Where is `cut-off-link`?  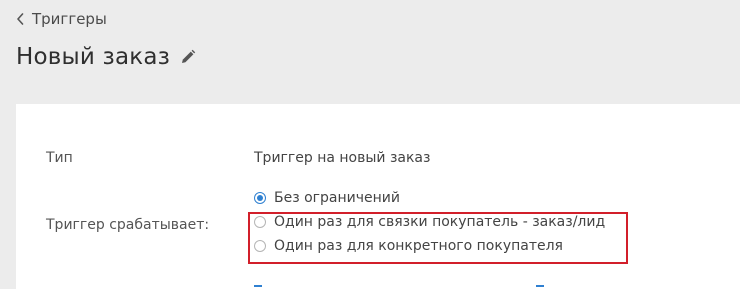
cut-off-link is located at coordinates (399, 286).